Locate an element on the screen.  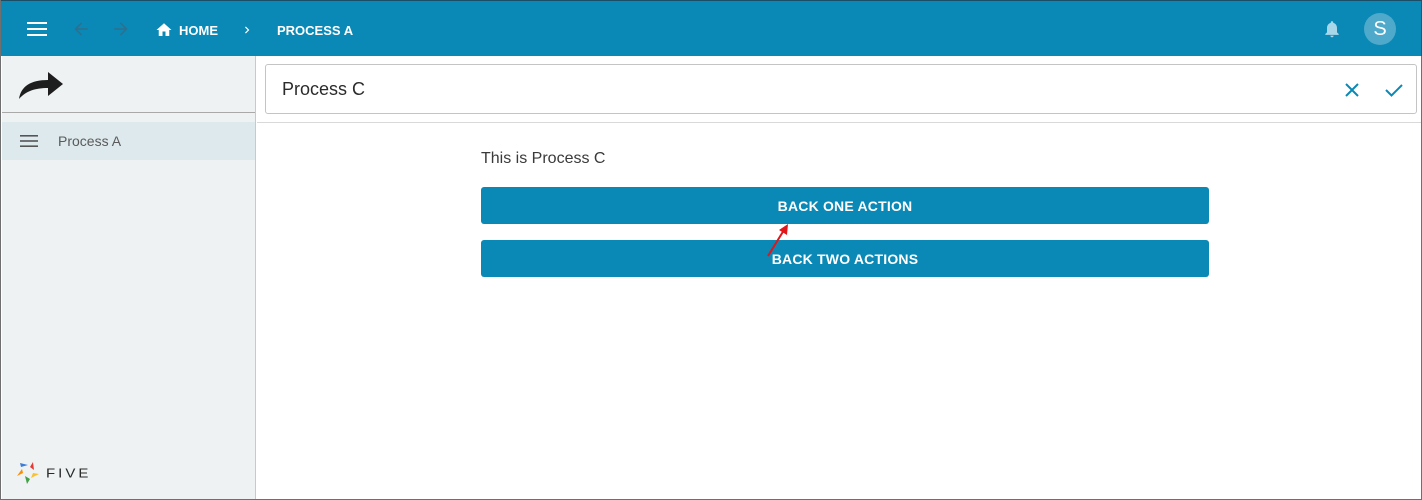
breadcrumb-current: PROCESS A is located at coordinates (315, 30).